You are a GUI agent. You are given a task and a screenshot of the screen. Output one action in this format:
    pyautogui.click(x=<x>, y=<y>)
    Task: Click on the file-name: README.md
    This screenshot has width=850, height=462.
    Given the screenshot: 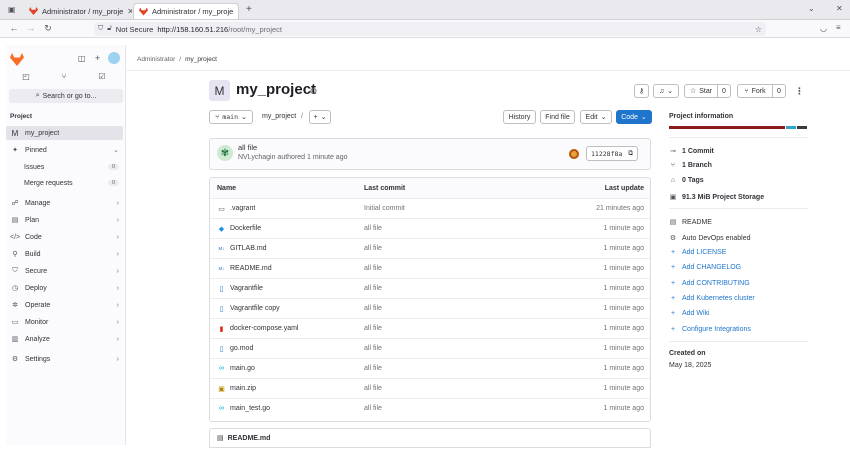 What is the action you would take?
    pyautogui.click(x=251, y=268)
    